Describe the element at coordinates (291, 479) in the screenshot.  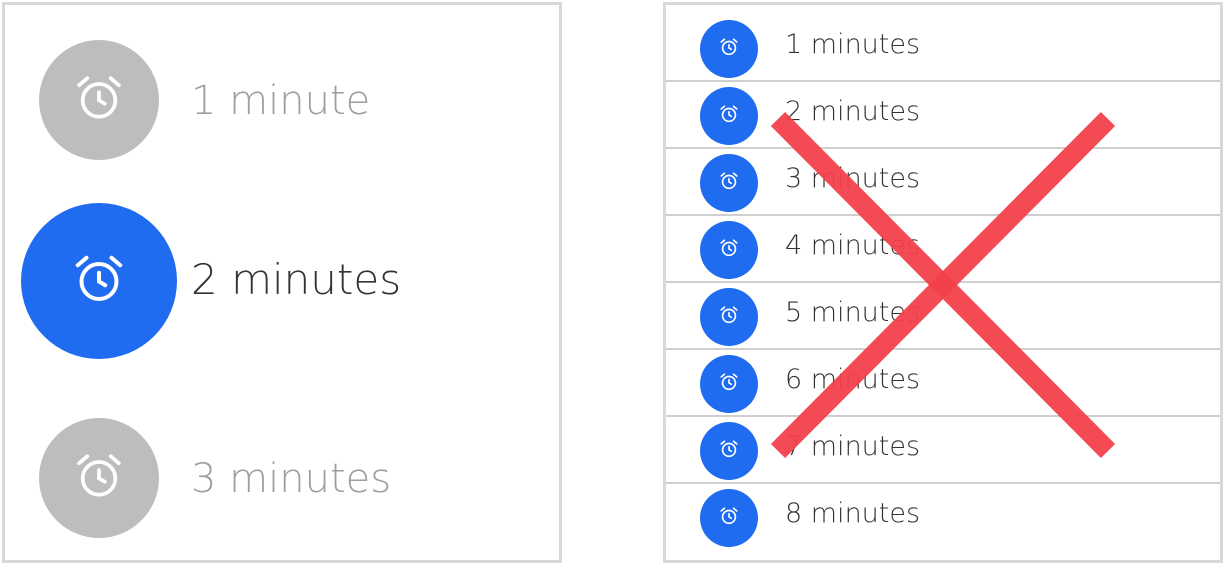
I see `picker-item-label: 3 minutes` at that location.